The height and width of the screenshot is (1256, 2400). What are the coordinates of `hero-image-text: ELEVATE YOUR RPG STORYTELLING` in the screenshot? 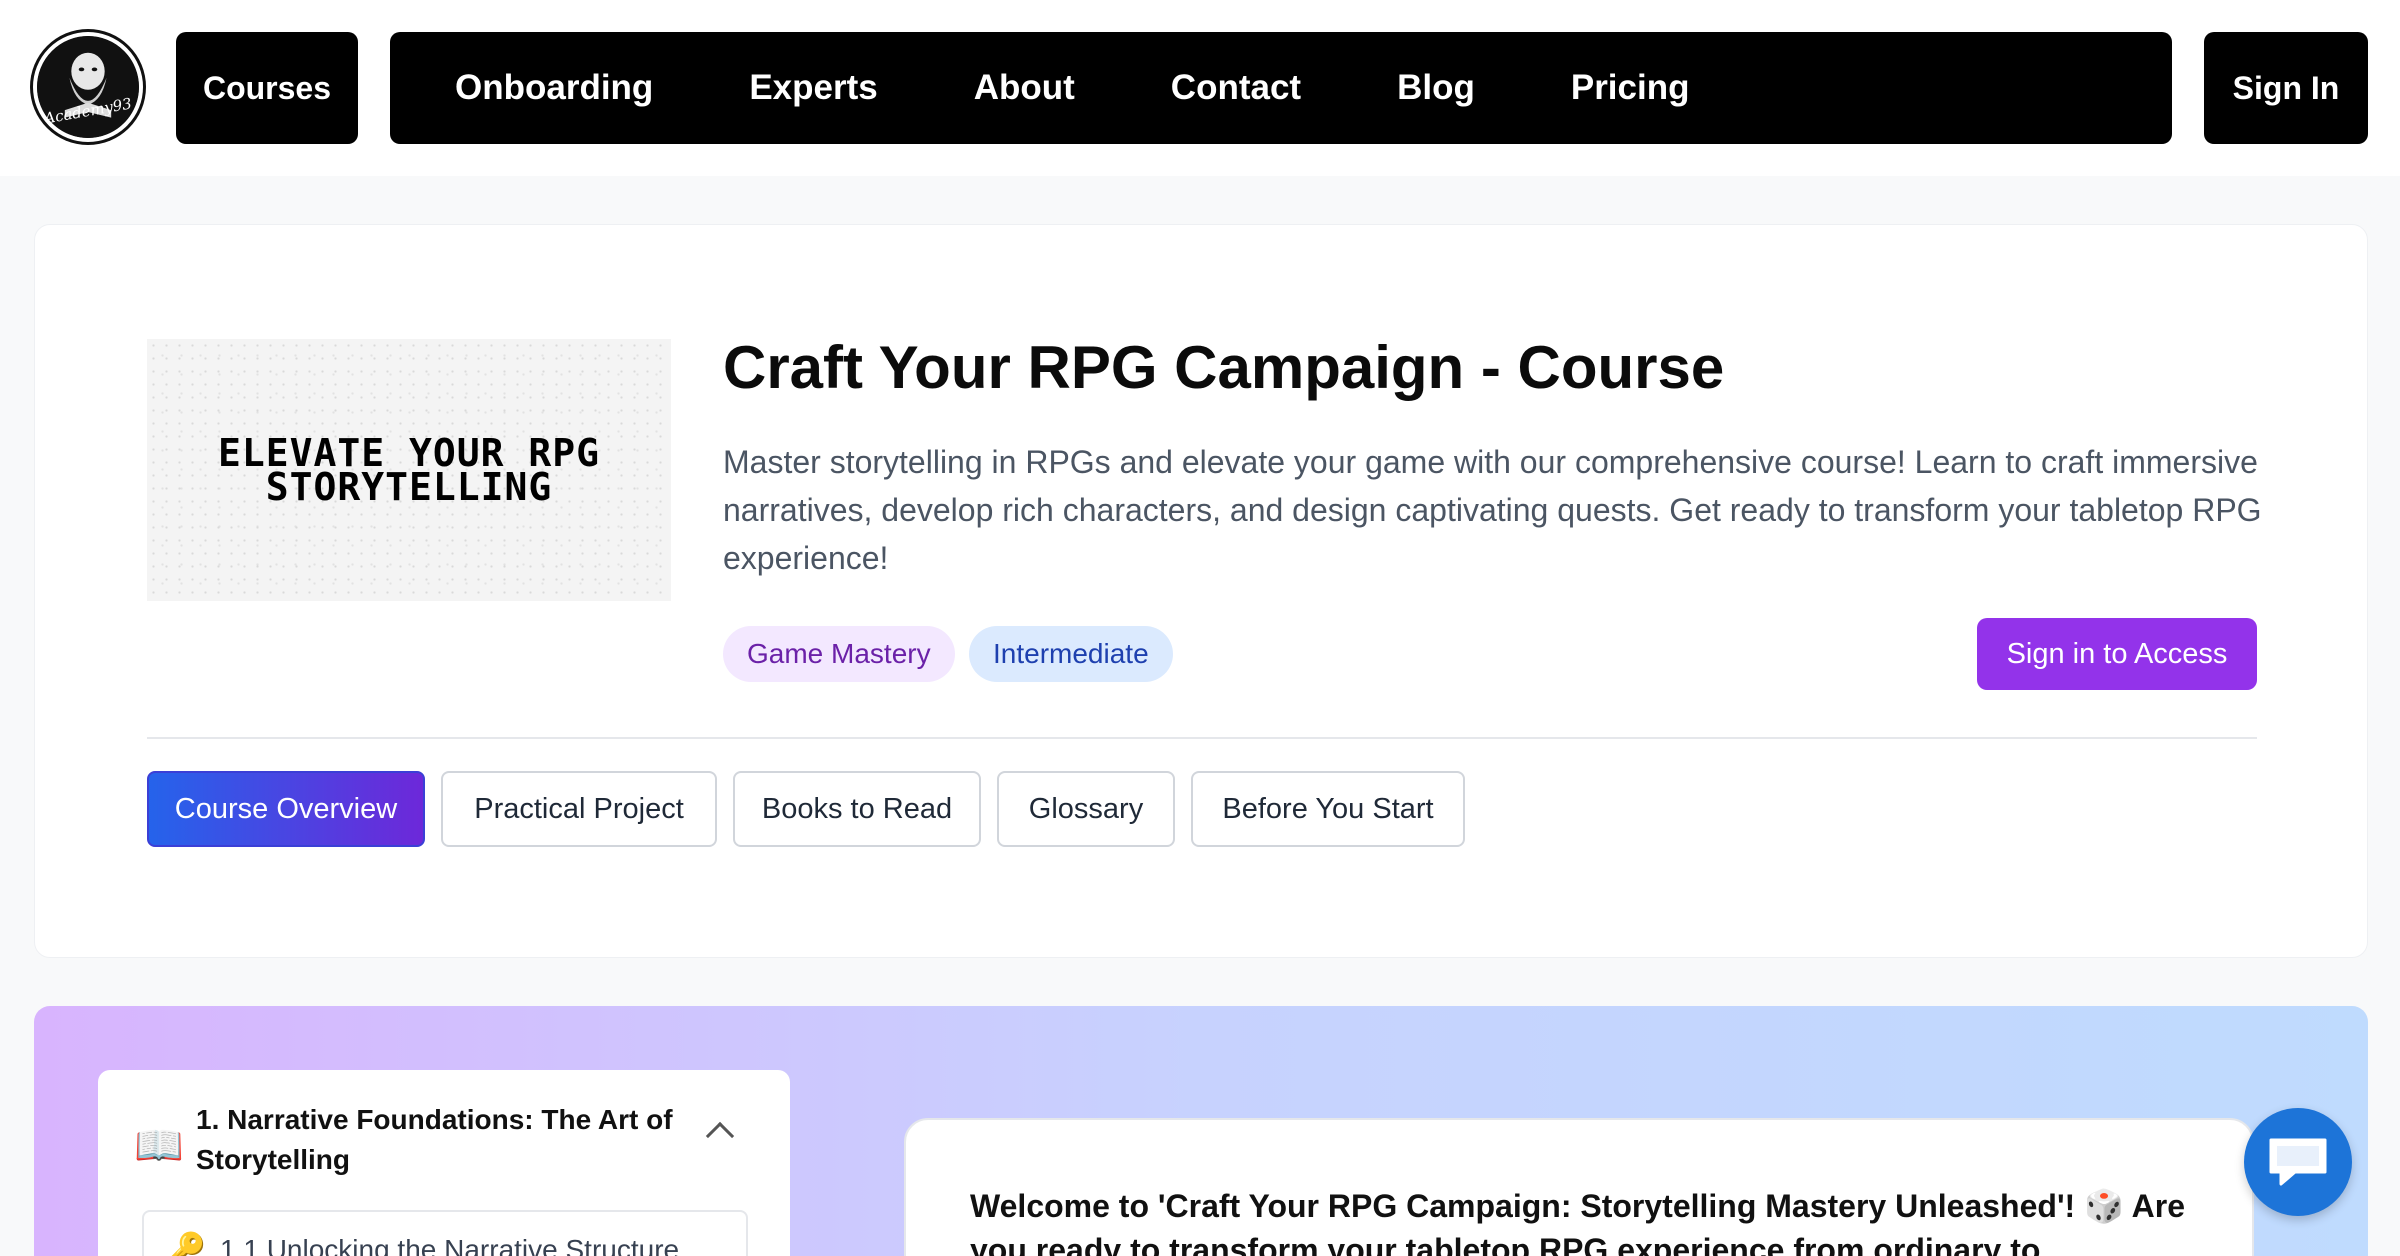 It's located at (409, 470).